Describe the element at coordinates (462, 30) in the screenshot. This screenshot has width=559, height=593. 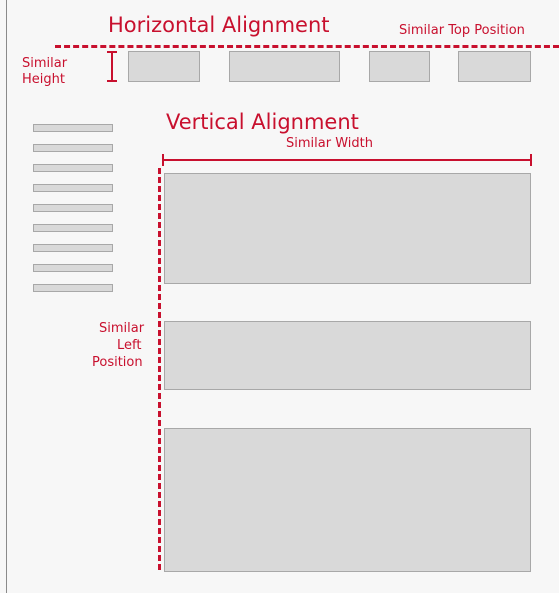
I see `similar-top-position-label: Similar Top Position` at that location.